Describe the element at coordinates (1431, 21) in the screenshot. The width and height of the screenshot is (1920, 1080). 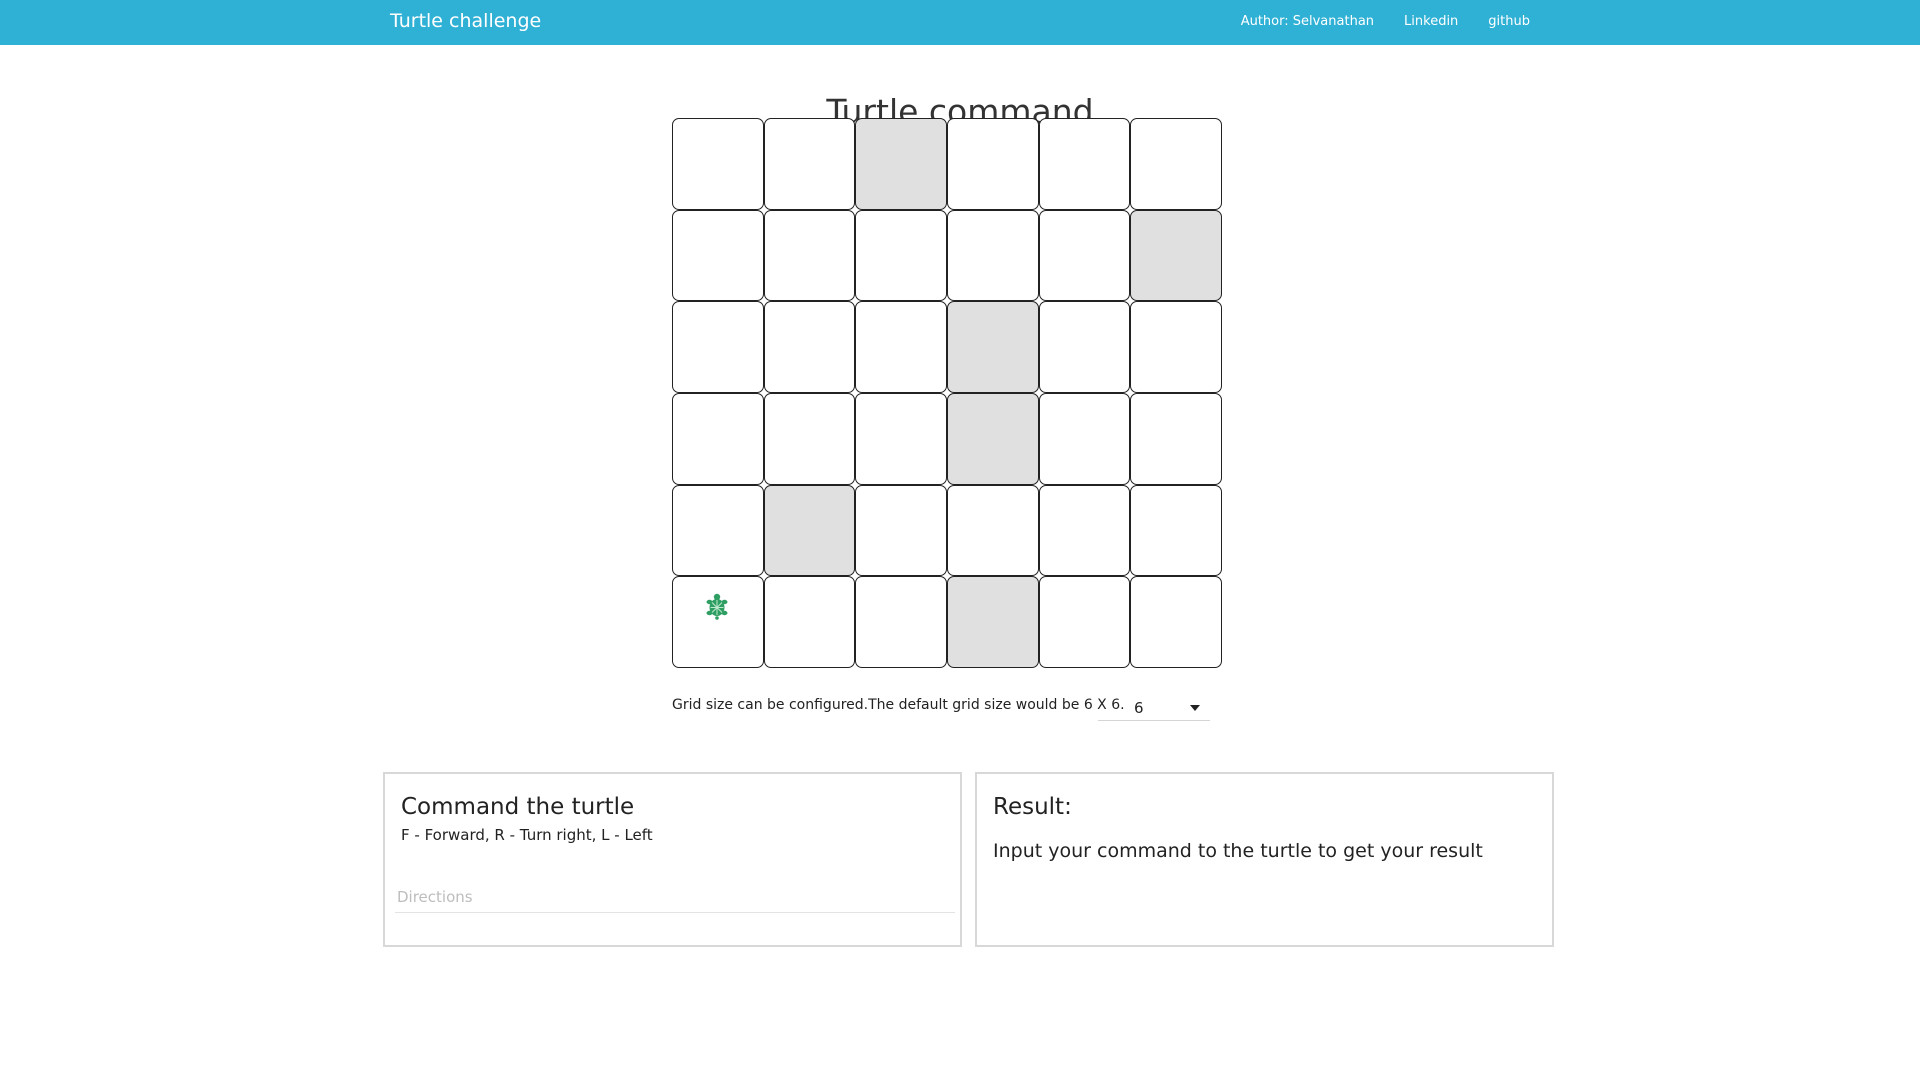
I see `nav-link-linkedin: Linkedin` at that location.